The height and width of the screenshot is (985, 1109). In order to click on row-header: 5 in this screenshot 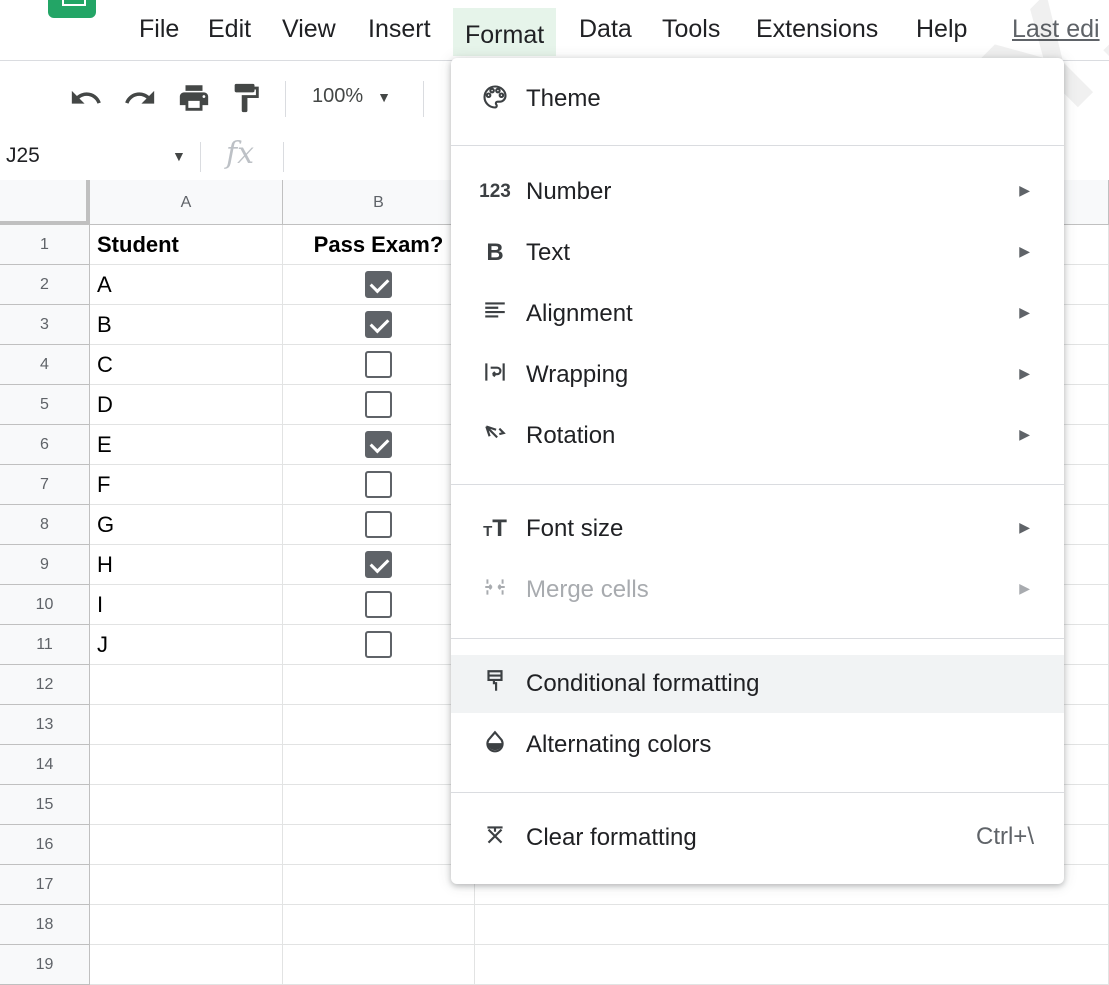, I will do `click(45, 405)`.